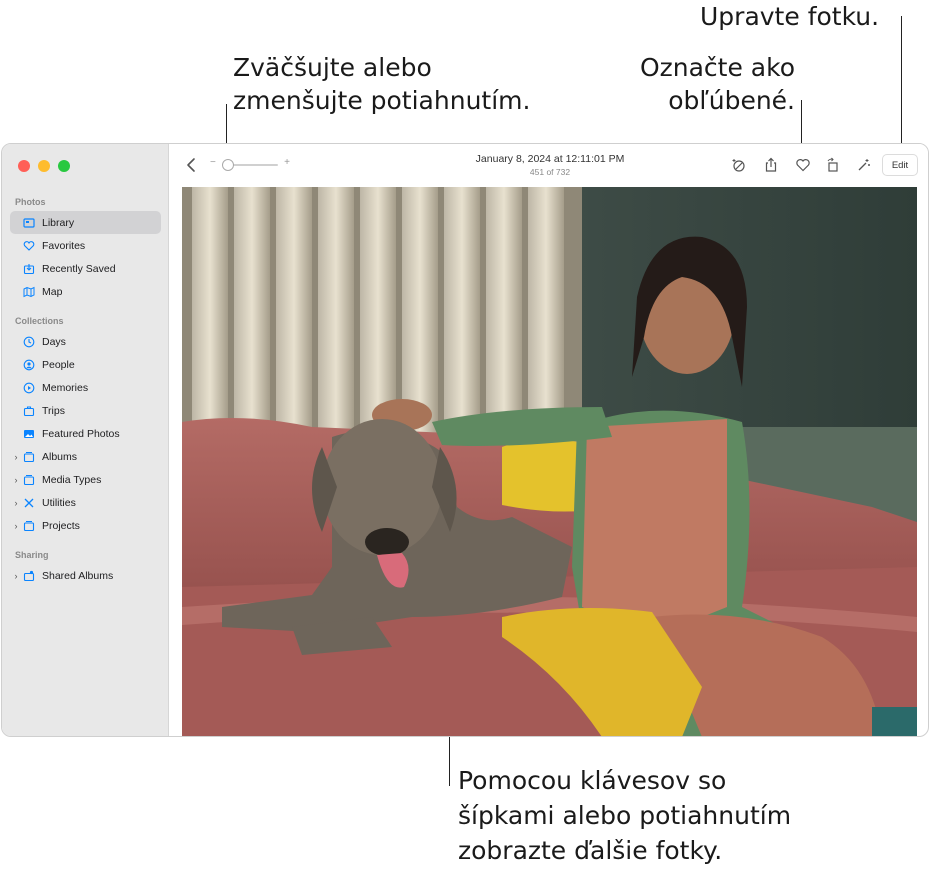 The height and width of the screenshot is (872, 931). What do you see at coordinates (60, 456) in the screenshot?
I see `sidebar-item-label: Albums` at bounding box center [60, 456].